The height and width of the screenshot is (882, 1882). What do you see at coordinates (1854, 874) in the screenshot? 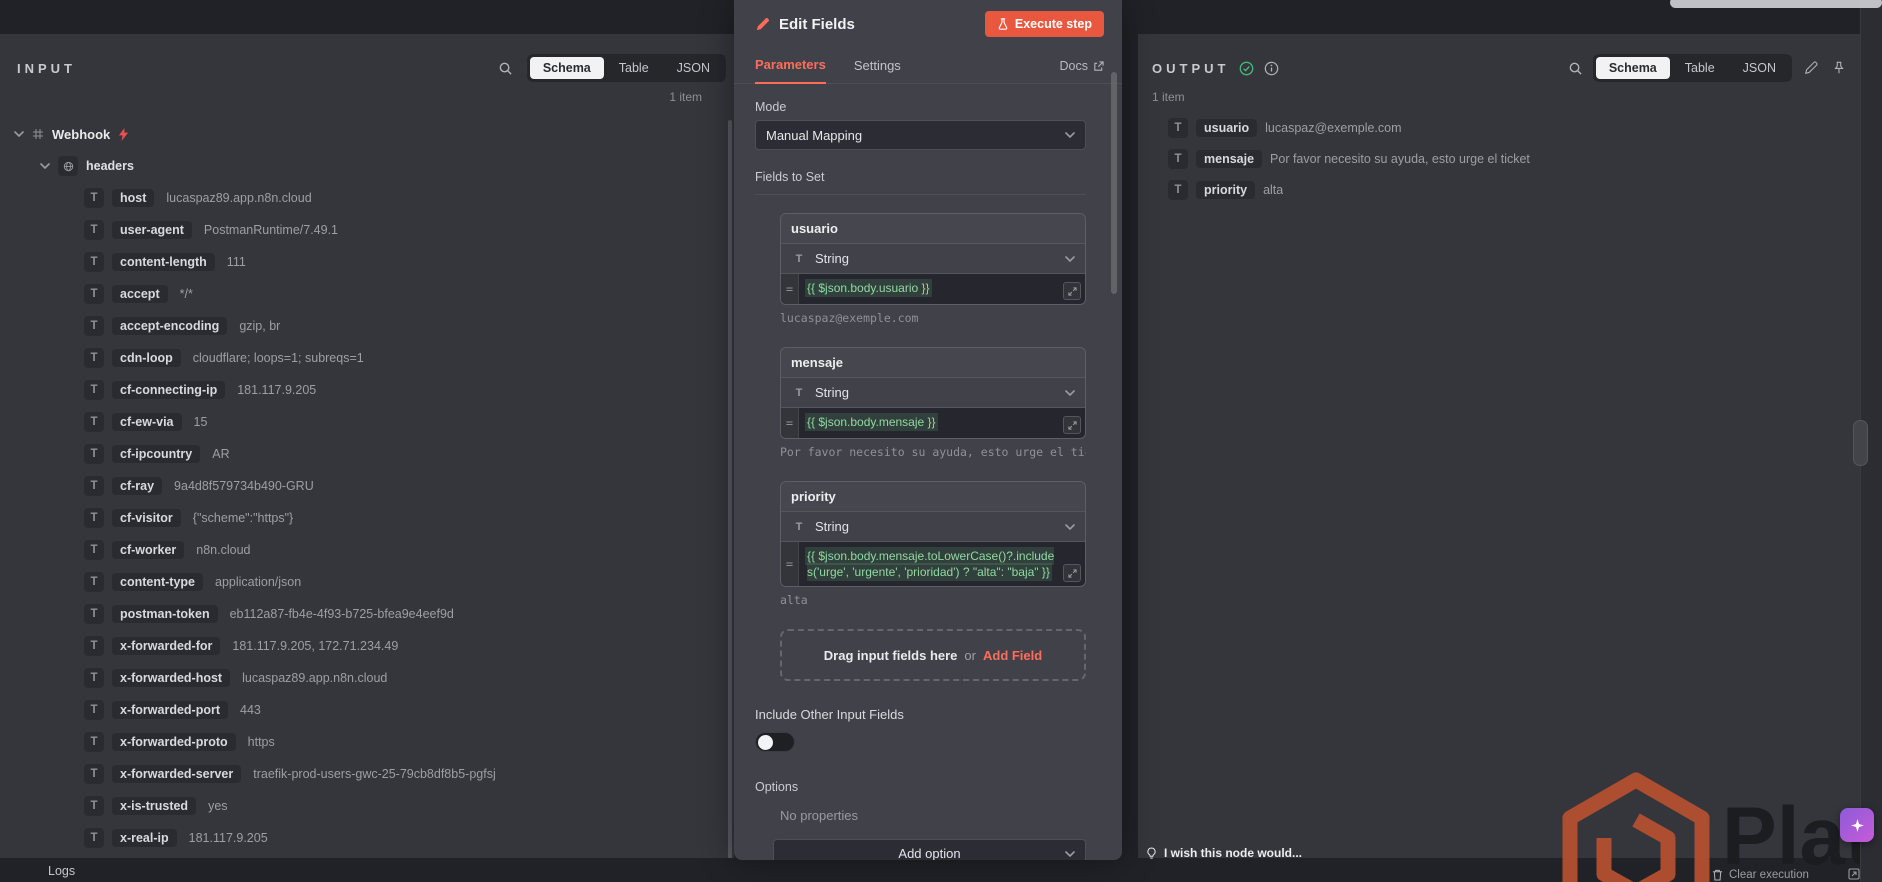
I see `open-logs-icon` at bounding box center [1854, 874].